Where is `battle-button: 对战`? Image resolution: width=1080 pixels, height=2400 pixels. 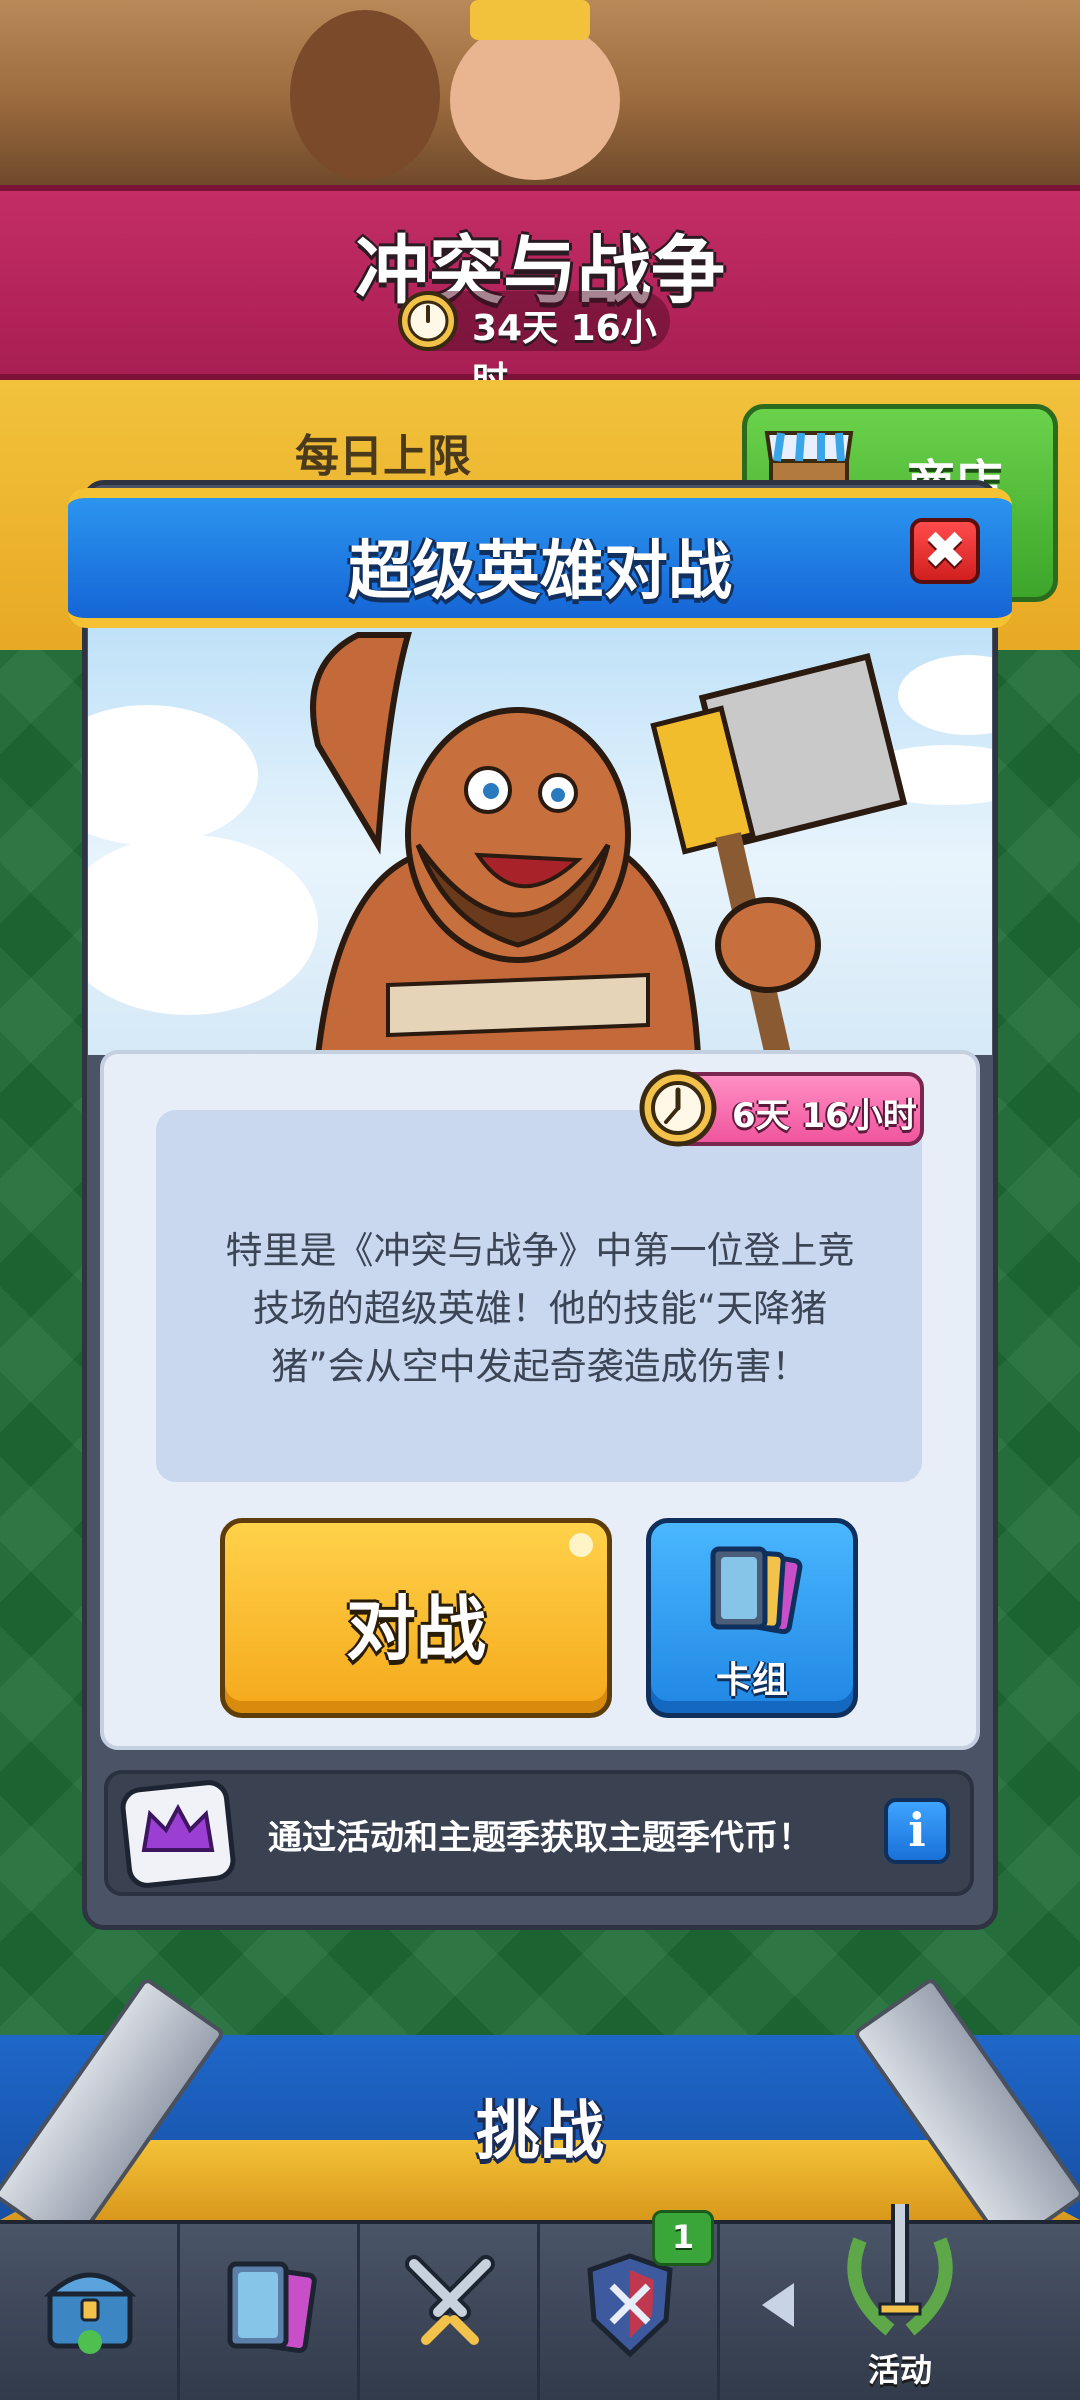 battle-button: 对战 is located at coordinates (416, 1618).